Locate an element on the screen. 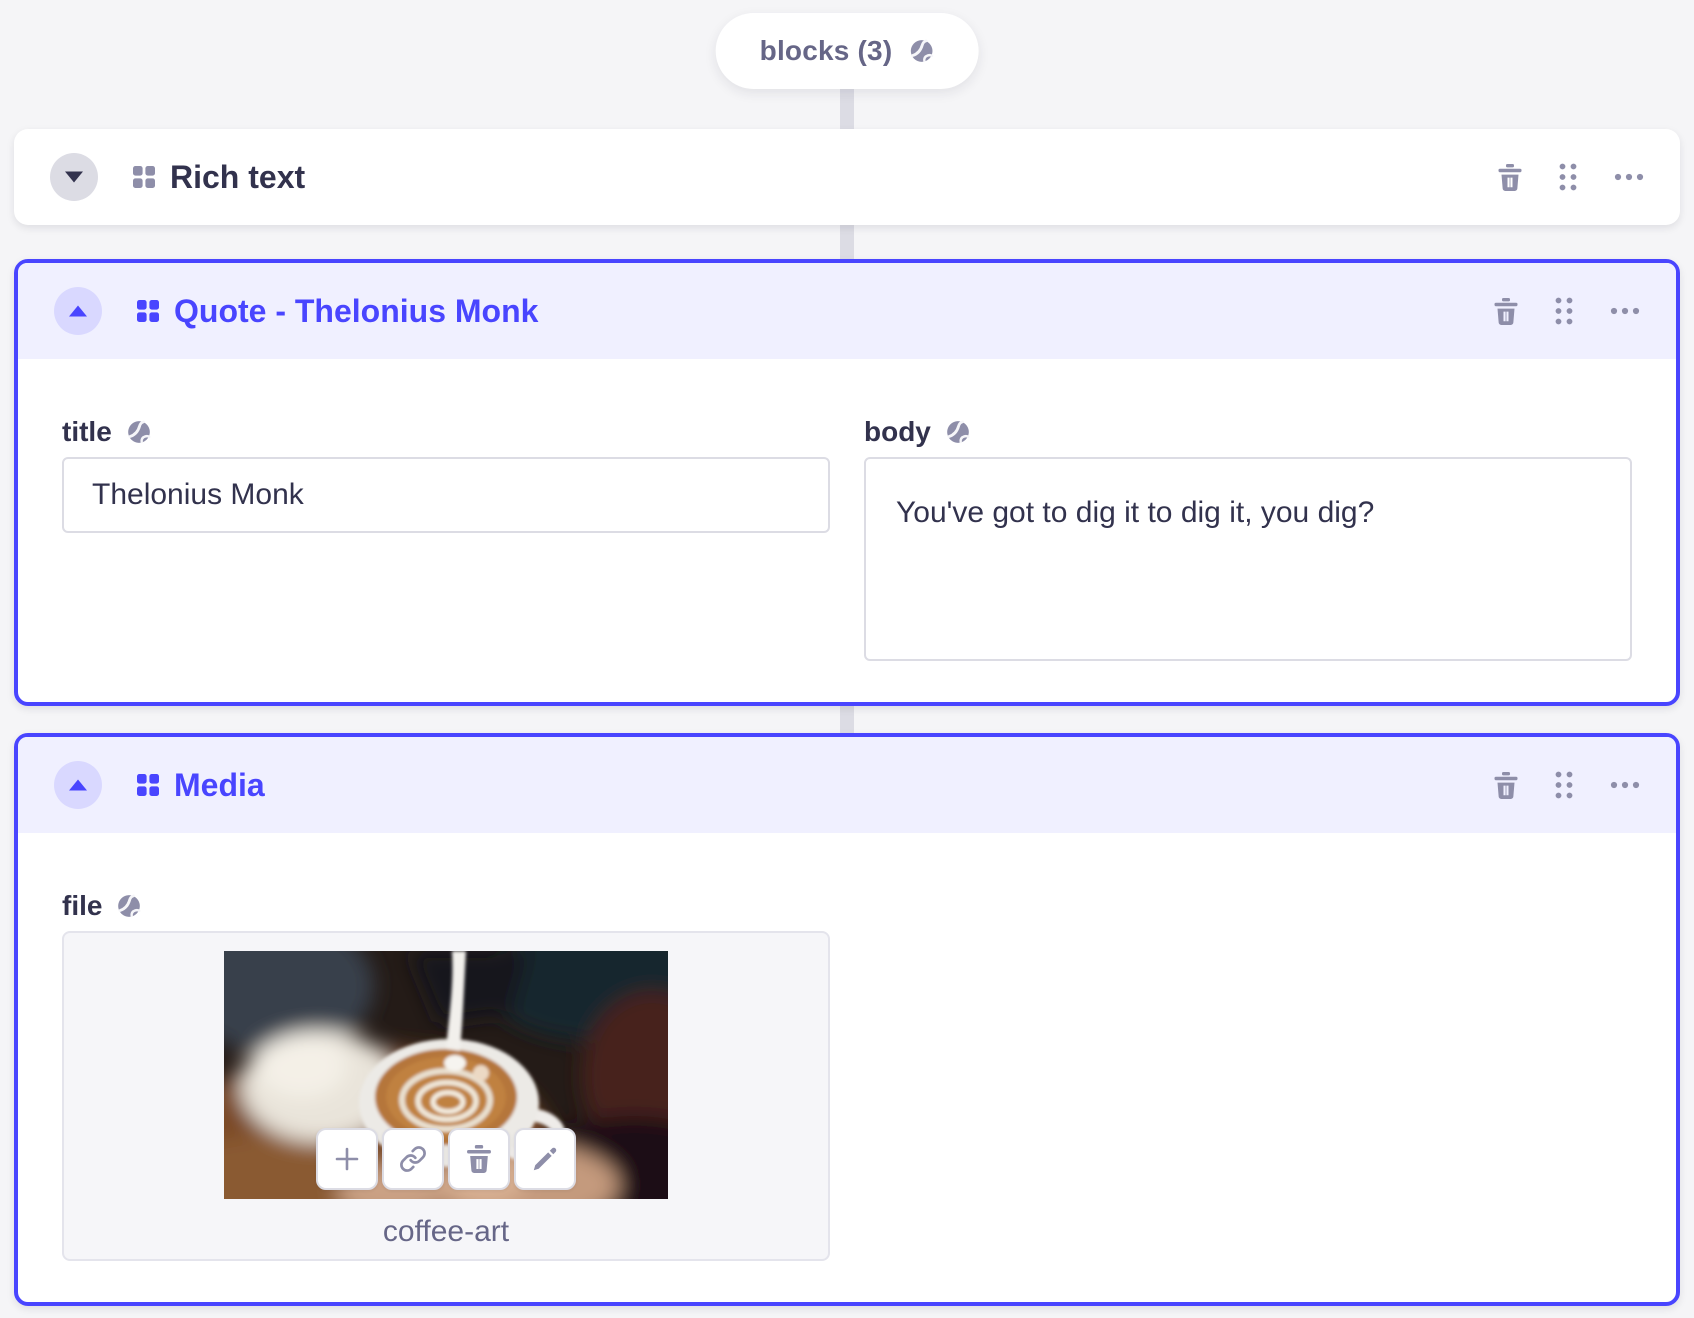 The image size is (1694, 1318). block-title: Quote - Thelonius Monk is located at coordinates (356, 310).